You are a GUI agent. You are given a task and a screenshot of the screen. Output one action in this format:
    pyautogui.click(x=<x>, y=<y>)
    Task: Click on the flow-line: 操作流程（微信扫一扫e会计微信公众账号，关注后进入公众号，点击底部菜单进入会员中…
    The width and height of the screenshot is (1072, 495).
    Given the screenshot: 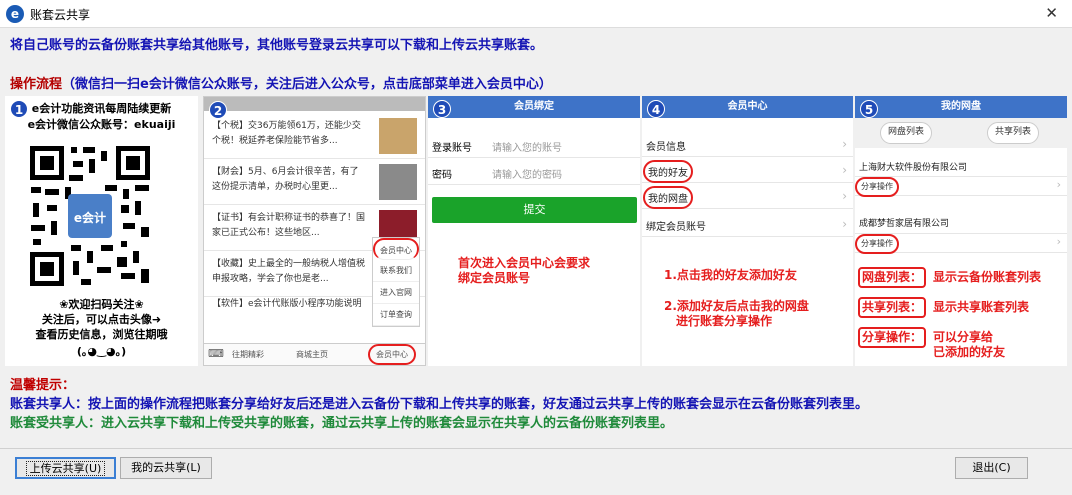 What is the action you would take?
    pyautogui.click(x=281, y=82)
    